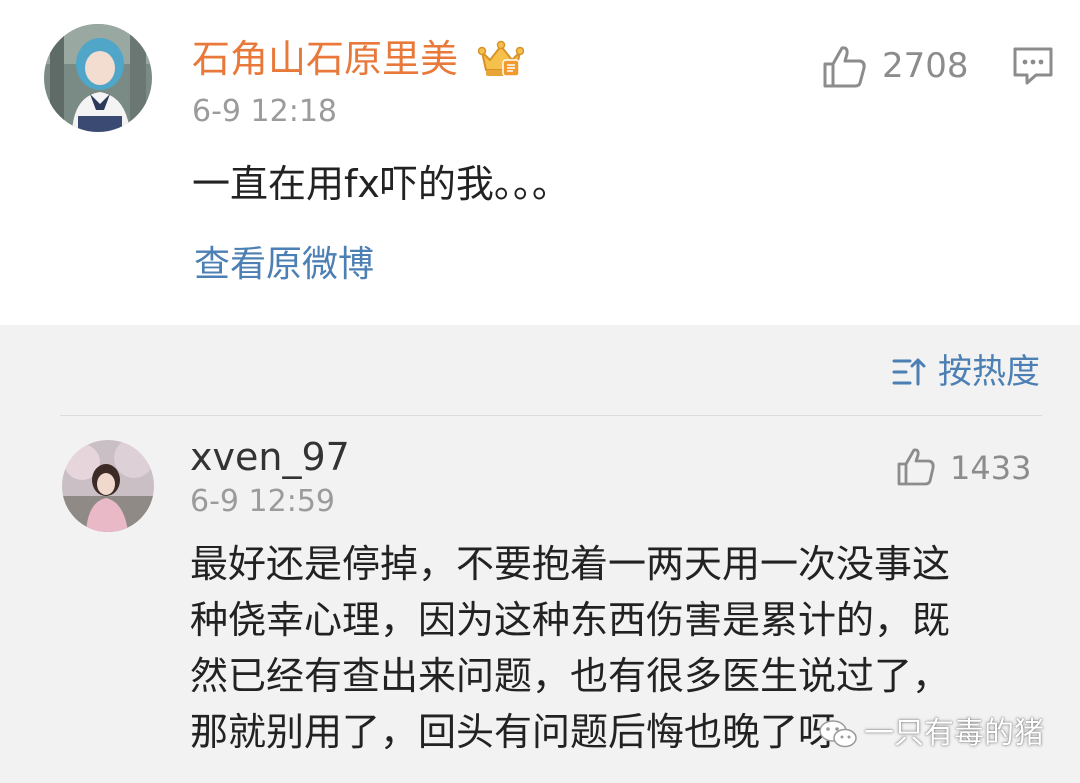 This screenshot has height=783, width=1080. What do you see at coordinates (262, 501) in the screenshot?
I see `reply-timestamp: 6-9 12:59` at bounding box center [262, 501].